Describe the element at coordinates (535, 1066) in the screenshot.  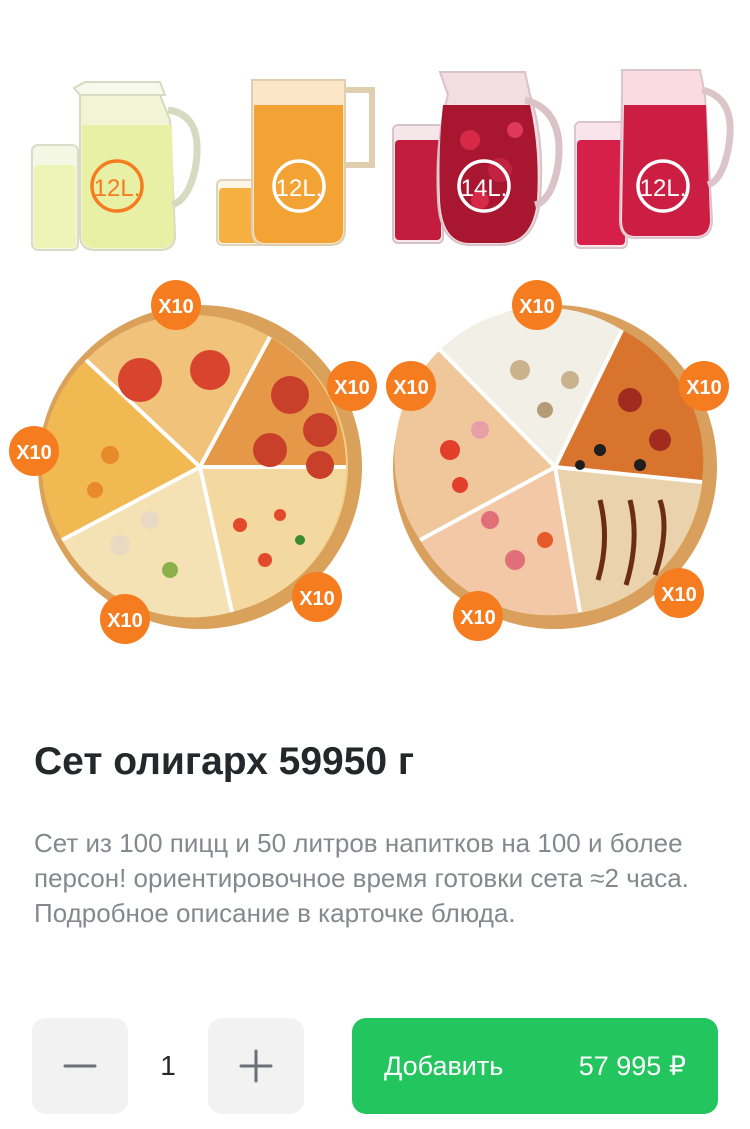
I see `add-to-cart-button: Добавить 57 995 ₽` at that location.